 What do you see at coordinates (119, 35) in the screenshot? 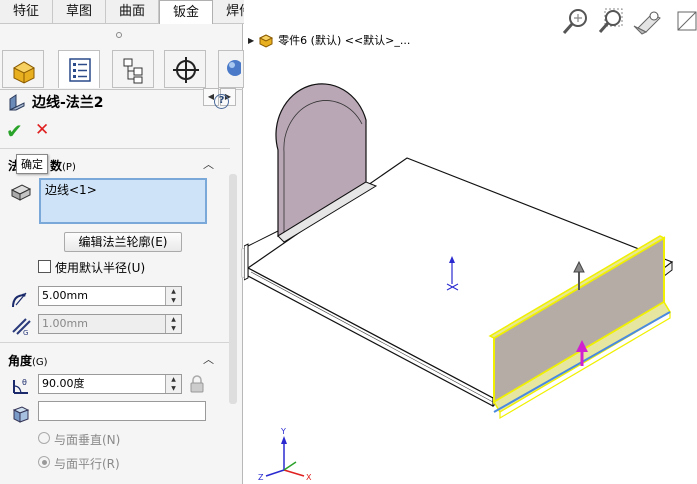
I see `panel-grip-icon` at bounding box center [119, 35].